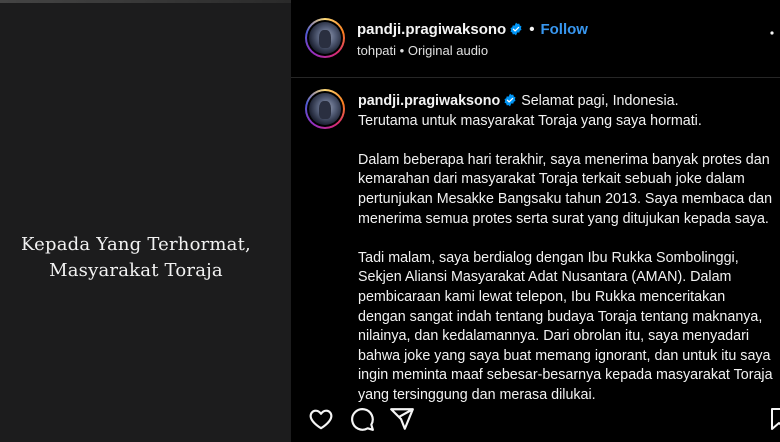 The width and height of the screenshot is (780, 442). Describe the element at coordinates (376, 50) in the screenshot. I see `audio-source: tohpati` at that location.